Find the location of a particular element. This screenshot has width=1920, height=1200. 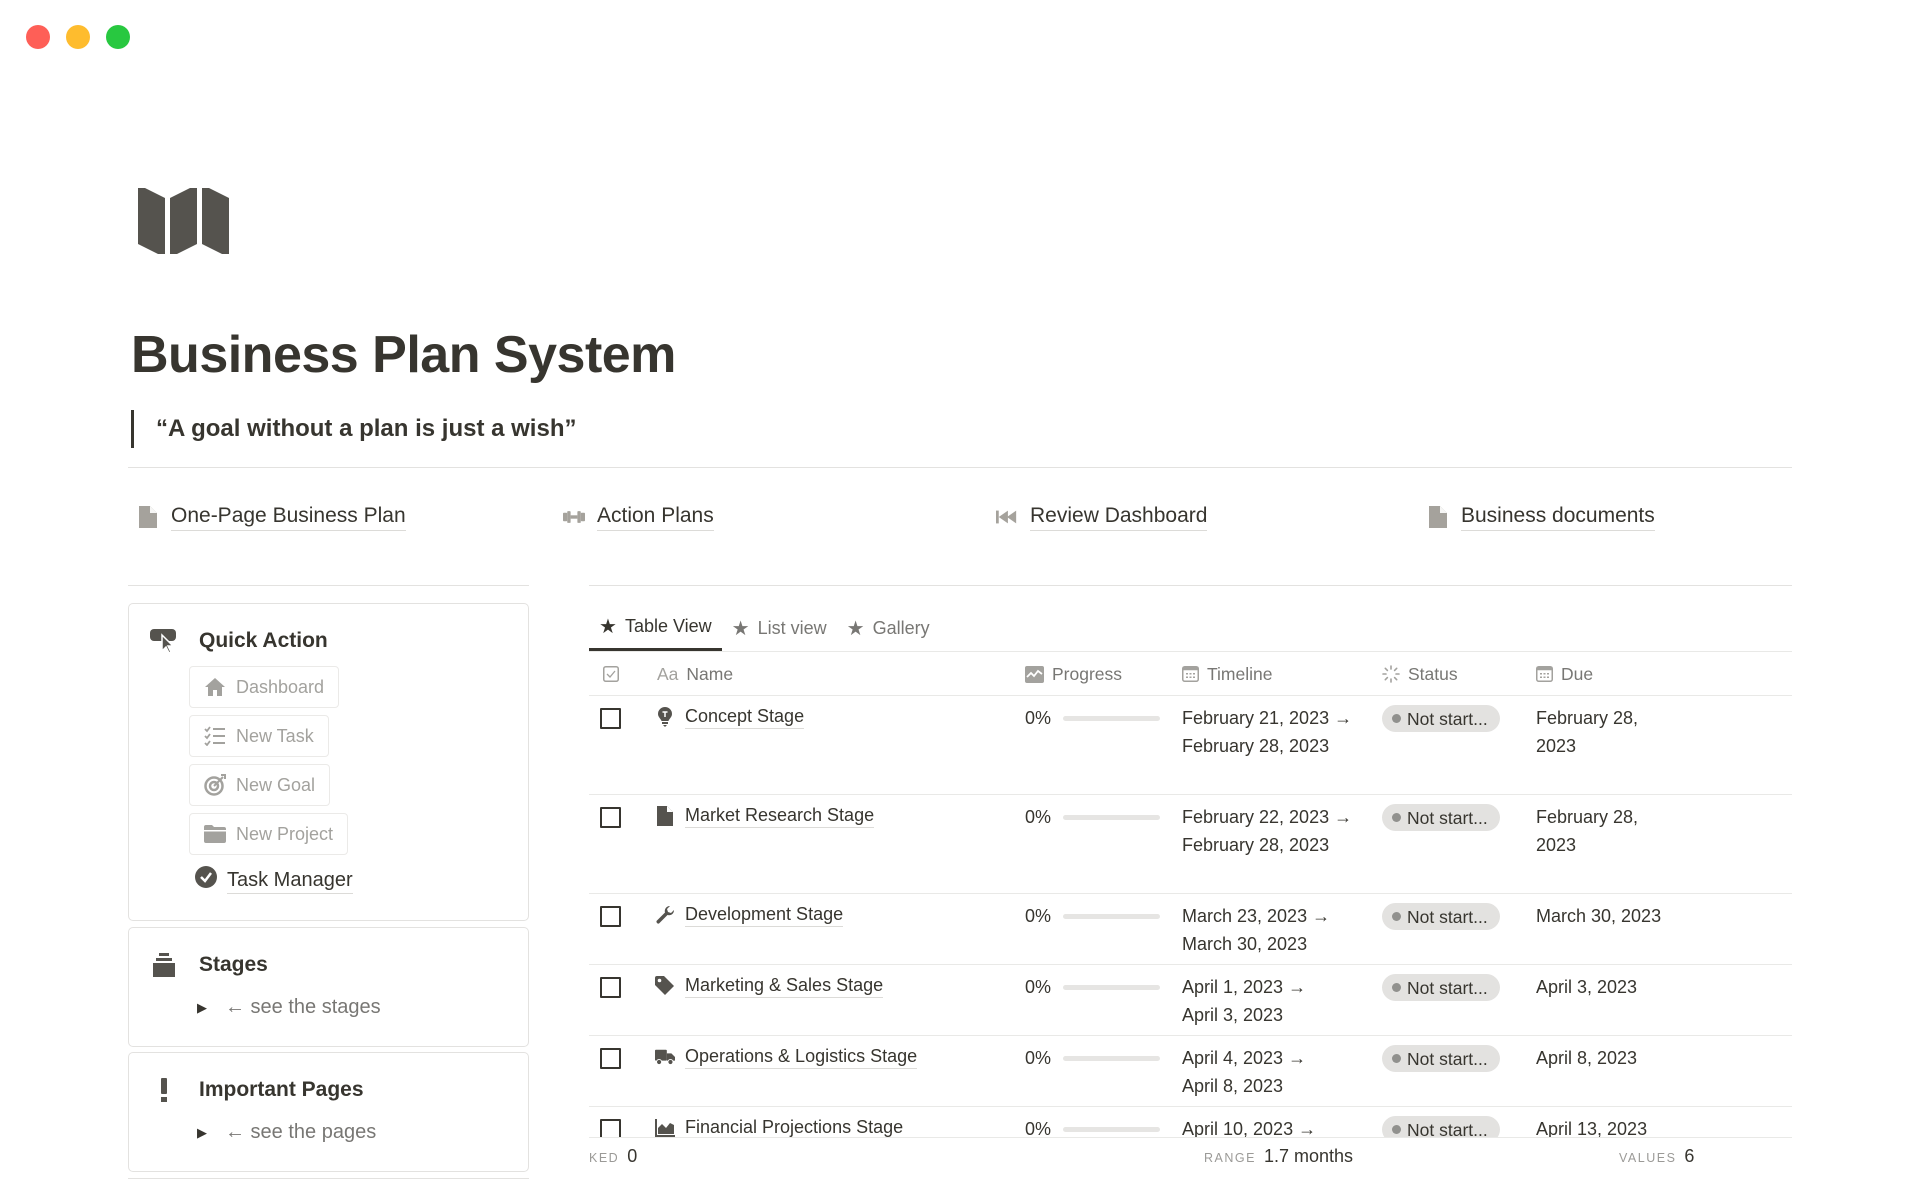

new-task-button: New Task is located at coordinates (259, 736).